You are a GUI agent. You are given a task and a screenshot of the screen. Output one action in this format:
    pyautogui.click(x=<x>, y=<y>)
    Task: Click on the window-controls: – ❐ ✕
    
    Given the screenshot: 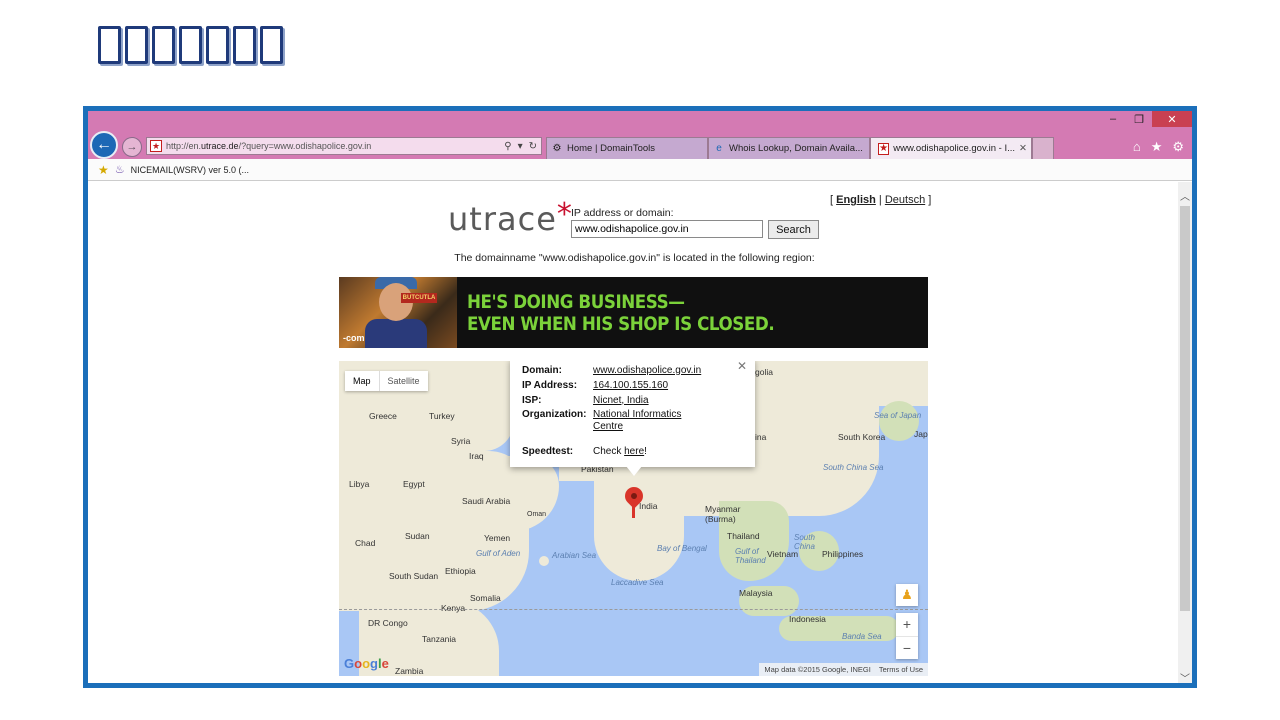 What is the action you would take?
    pyautogui.click(x=1146, y=119)
    